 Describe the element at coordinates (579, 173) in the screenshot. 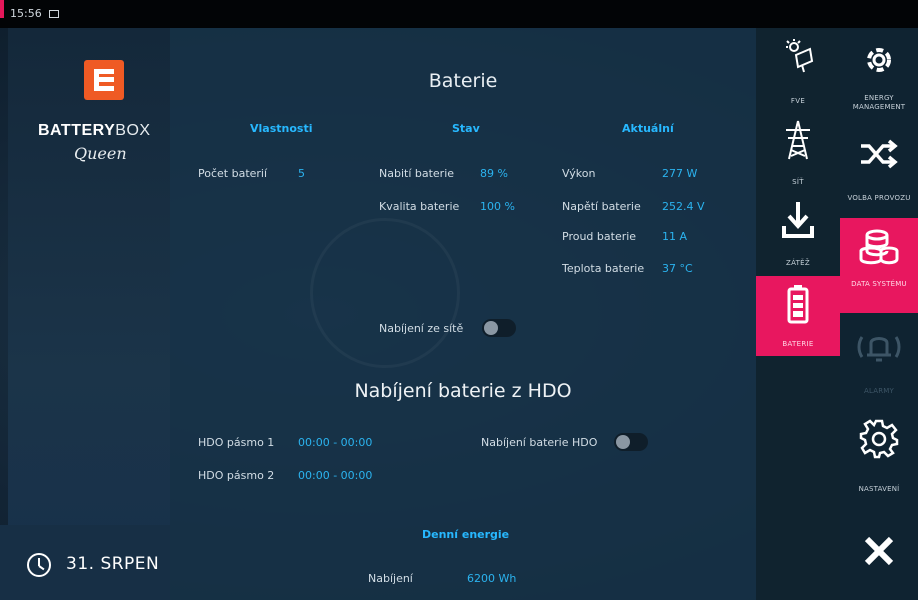

I see `power-label: Výkon` at that location.